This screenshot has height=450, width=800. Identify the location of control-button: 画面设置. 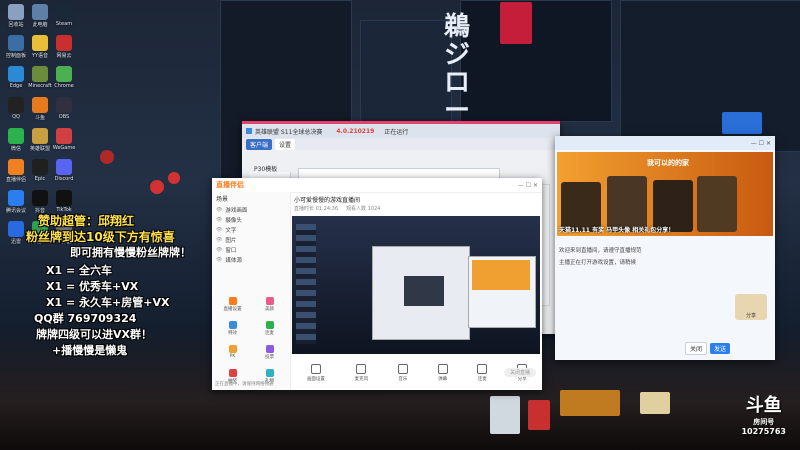
(316, 373).